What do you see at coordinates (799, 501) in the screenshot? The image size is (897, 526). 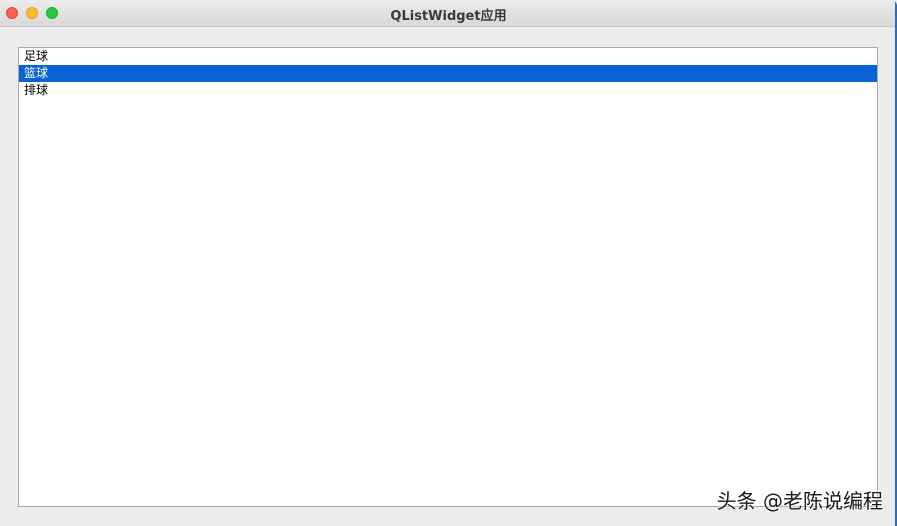 I see `watermark-text: 头条 @老陈说编程` at bounding box center [799, 501].